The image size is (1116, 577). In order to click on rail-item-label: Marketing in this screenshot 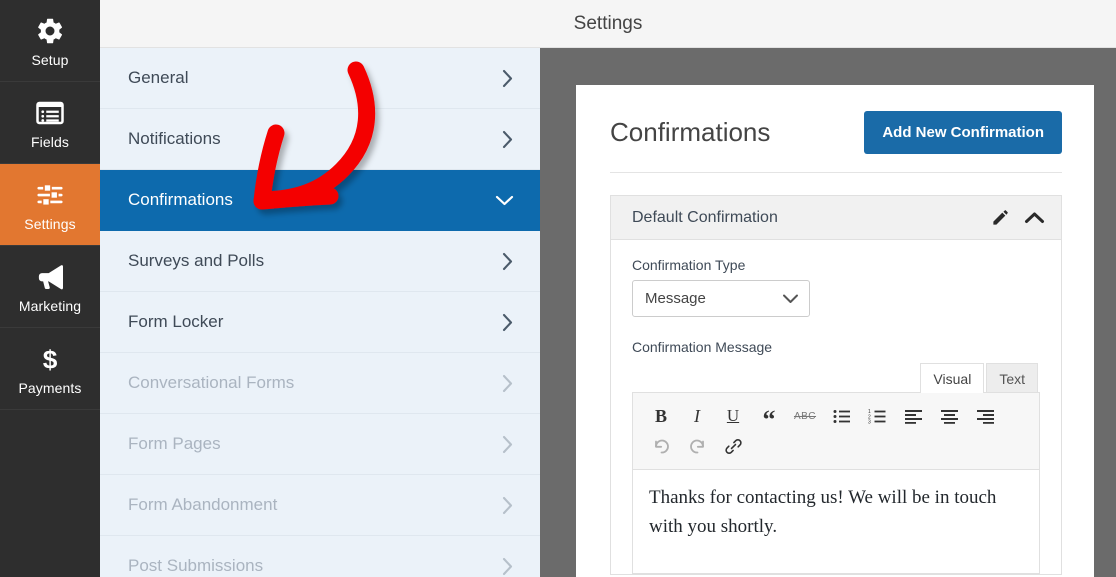, I will do `click(50, 305)`.